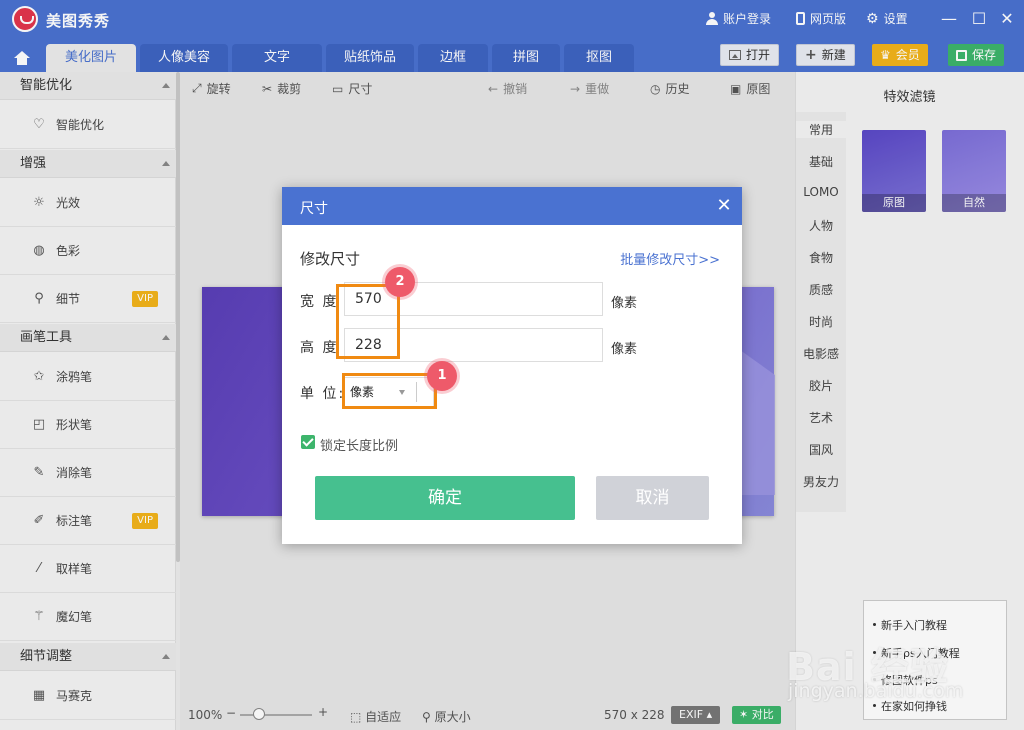 This screenshot has width=1024, height=730. What do you see at coordinates (308, 442) in the screenshot?
I see `lock-ratio-checkbox` at bounding box center [308, 442].